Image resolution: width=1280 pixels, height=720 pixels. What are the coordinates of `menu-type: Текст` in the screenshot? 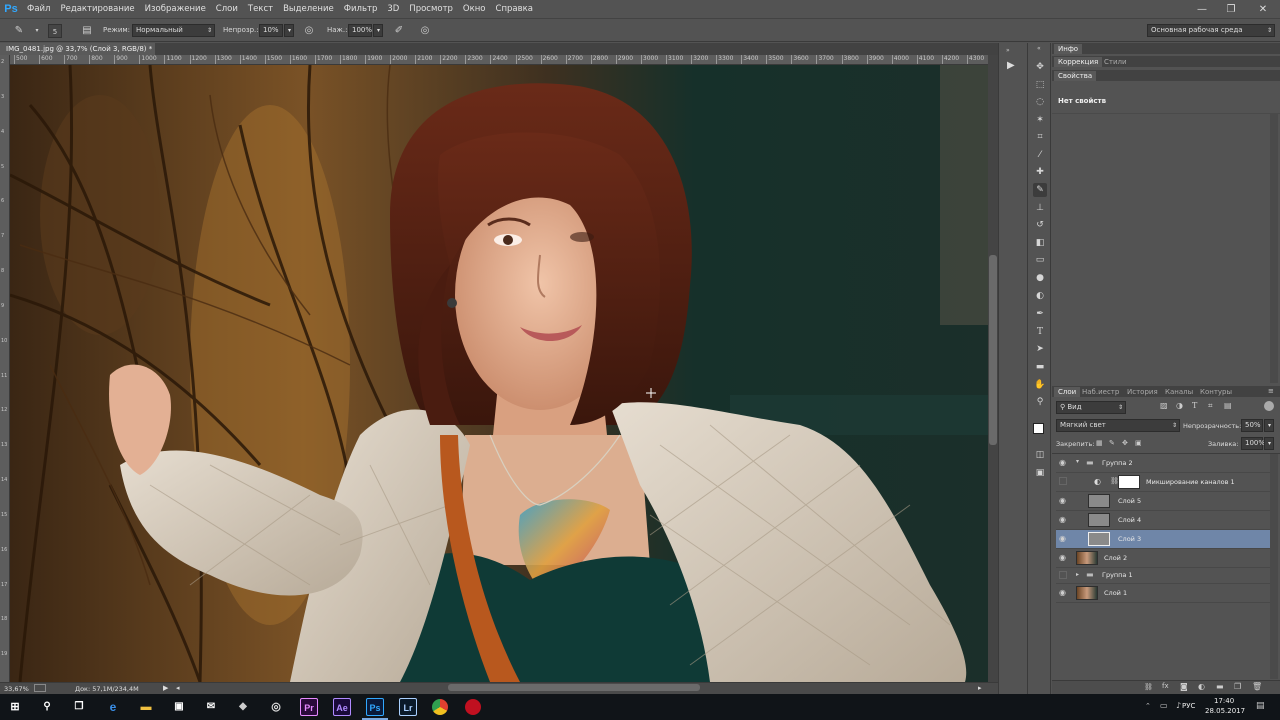 It's located at (260, 9).